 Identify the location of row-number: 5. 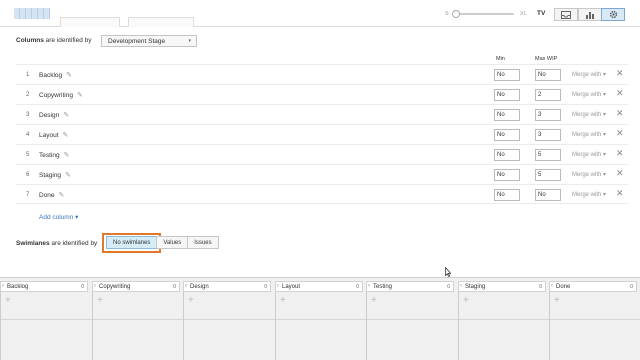
(28, 155).